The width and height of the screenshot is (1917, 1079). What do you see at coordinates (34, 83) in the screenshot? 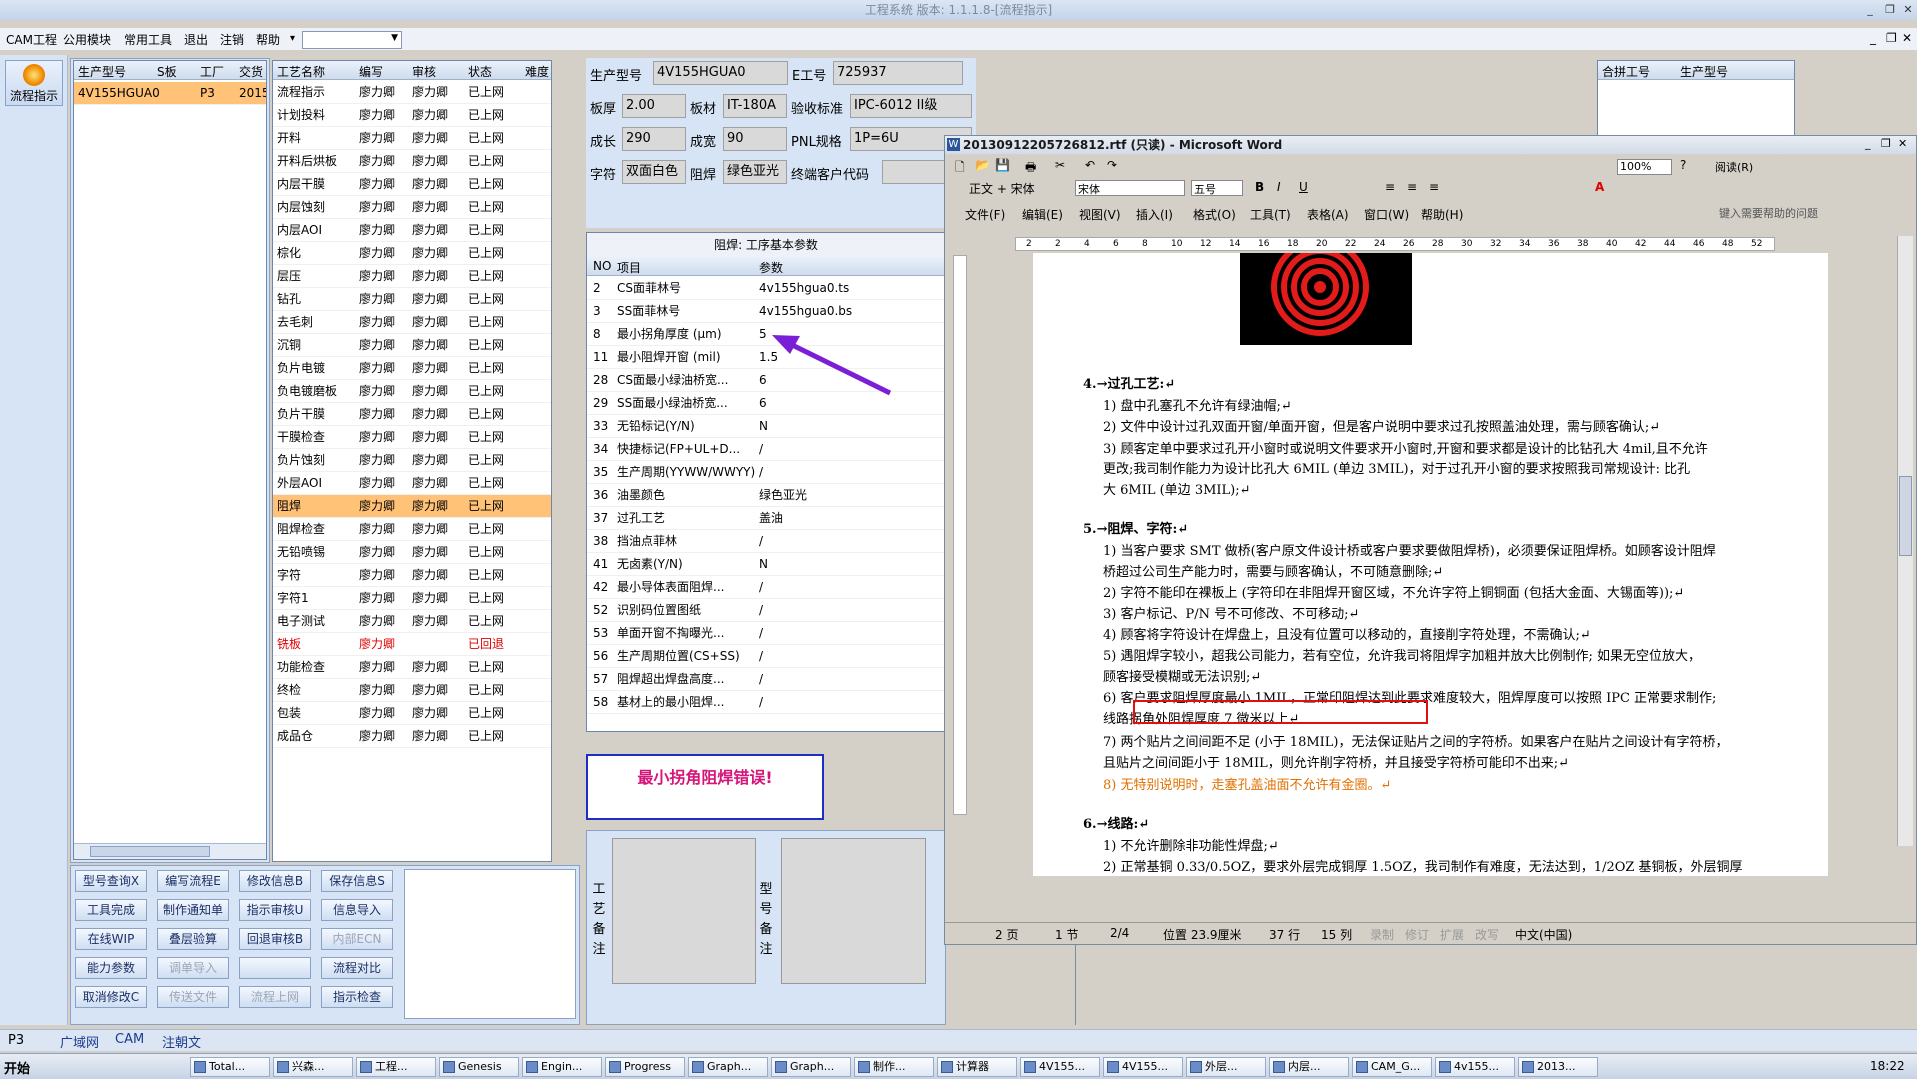
I see `flow-indication-button: 流程指示` at bounding box center [34, 83].